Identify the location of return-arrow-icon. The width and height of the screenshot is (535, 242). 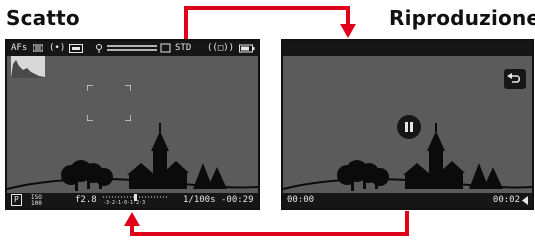
(515, 79).